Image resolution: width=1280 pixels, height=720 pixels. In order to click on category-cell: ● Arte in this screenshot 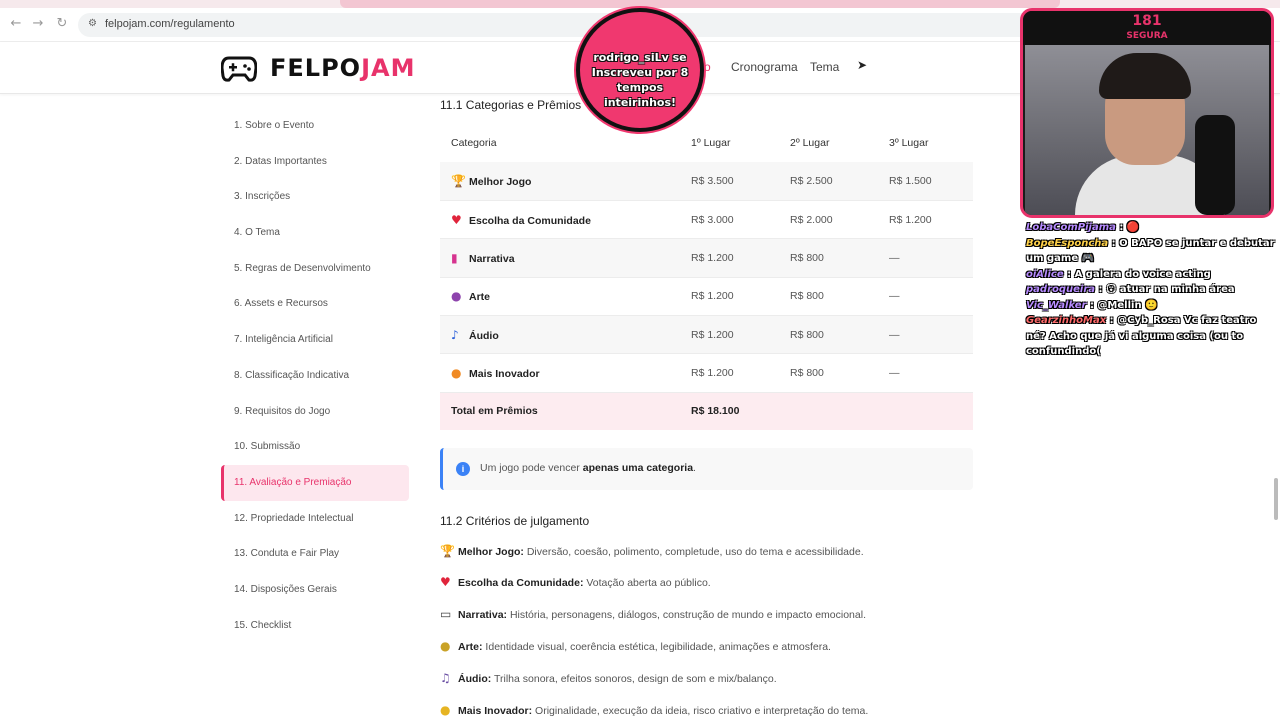, I will do `click(560, 296)`.